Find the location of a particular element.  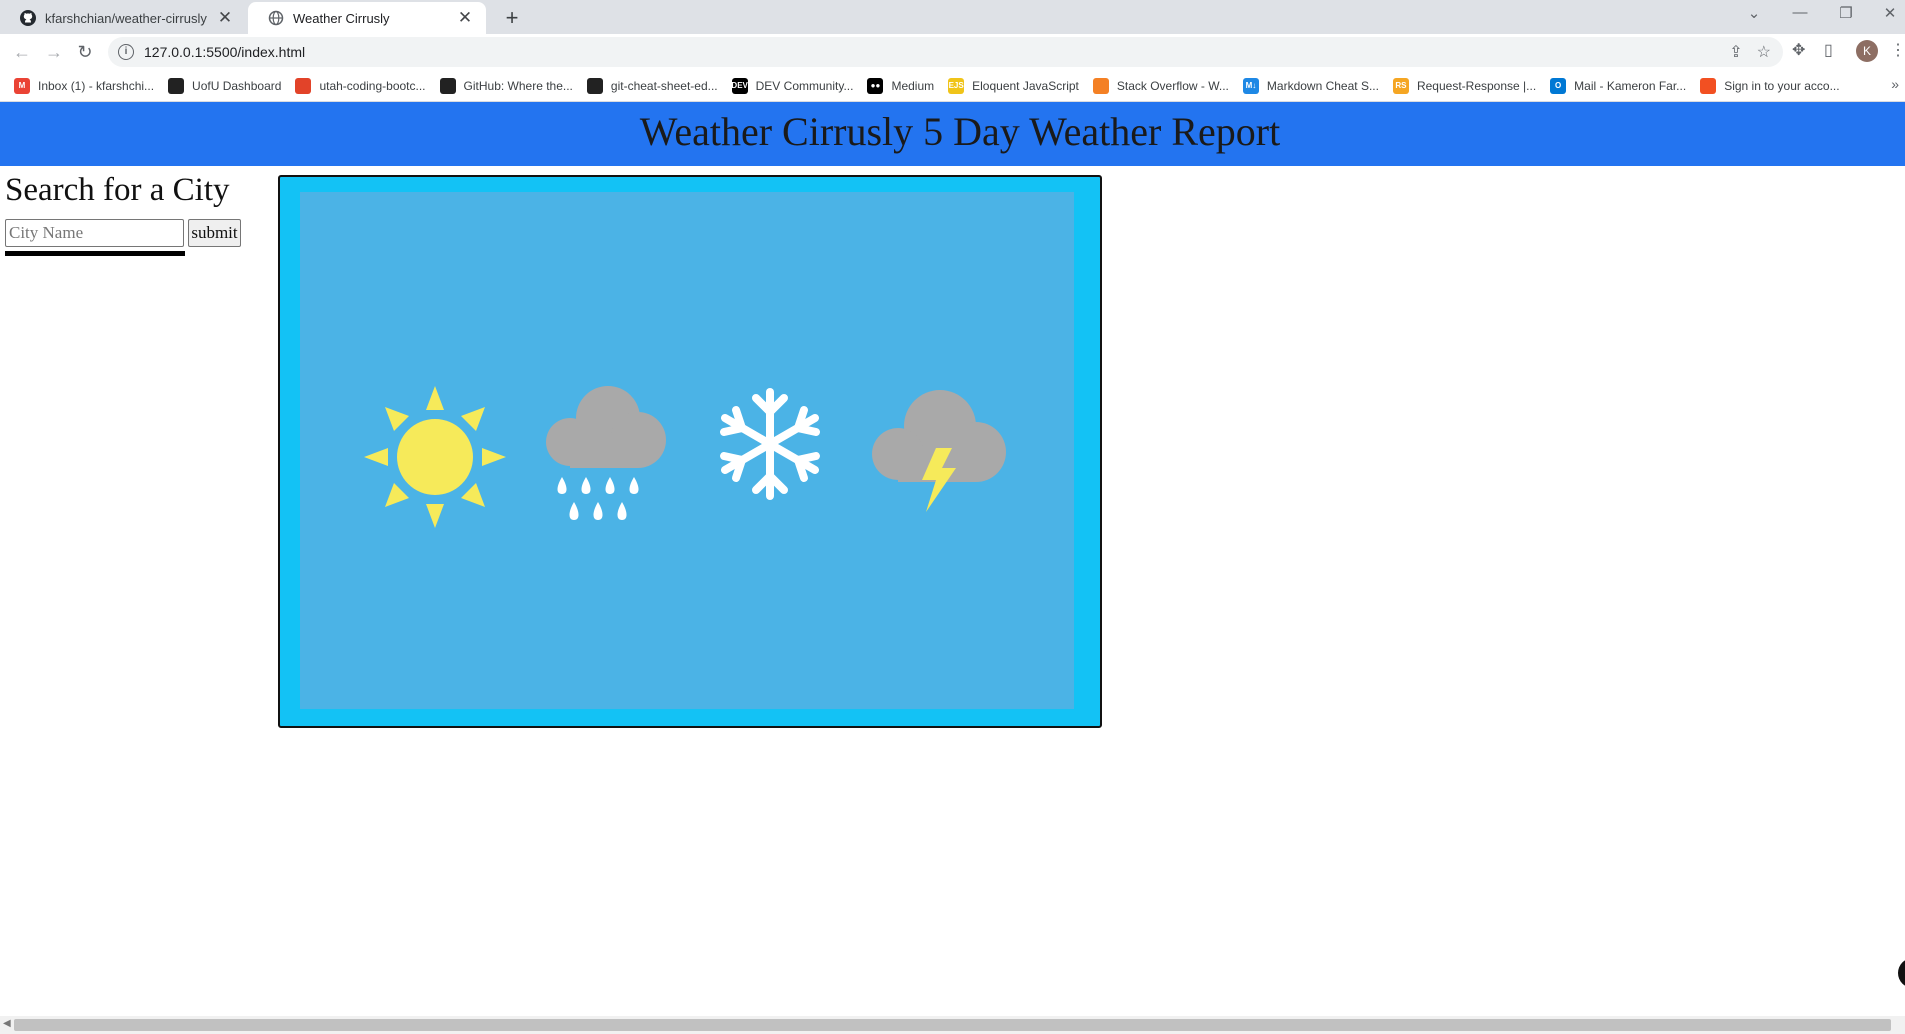

stackoverflow-icon is located at coordinates (1100, 85).